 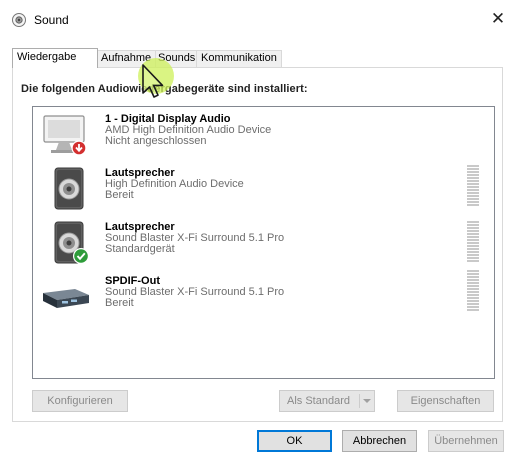 What do you see at coordinates (65, 135) in the screenshot?
I see `monitor-icon` at bounding box center [65, 135].